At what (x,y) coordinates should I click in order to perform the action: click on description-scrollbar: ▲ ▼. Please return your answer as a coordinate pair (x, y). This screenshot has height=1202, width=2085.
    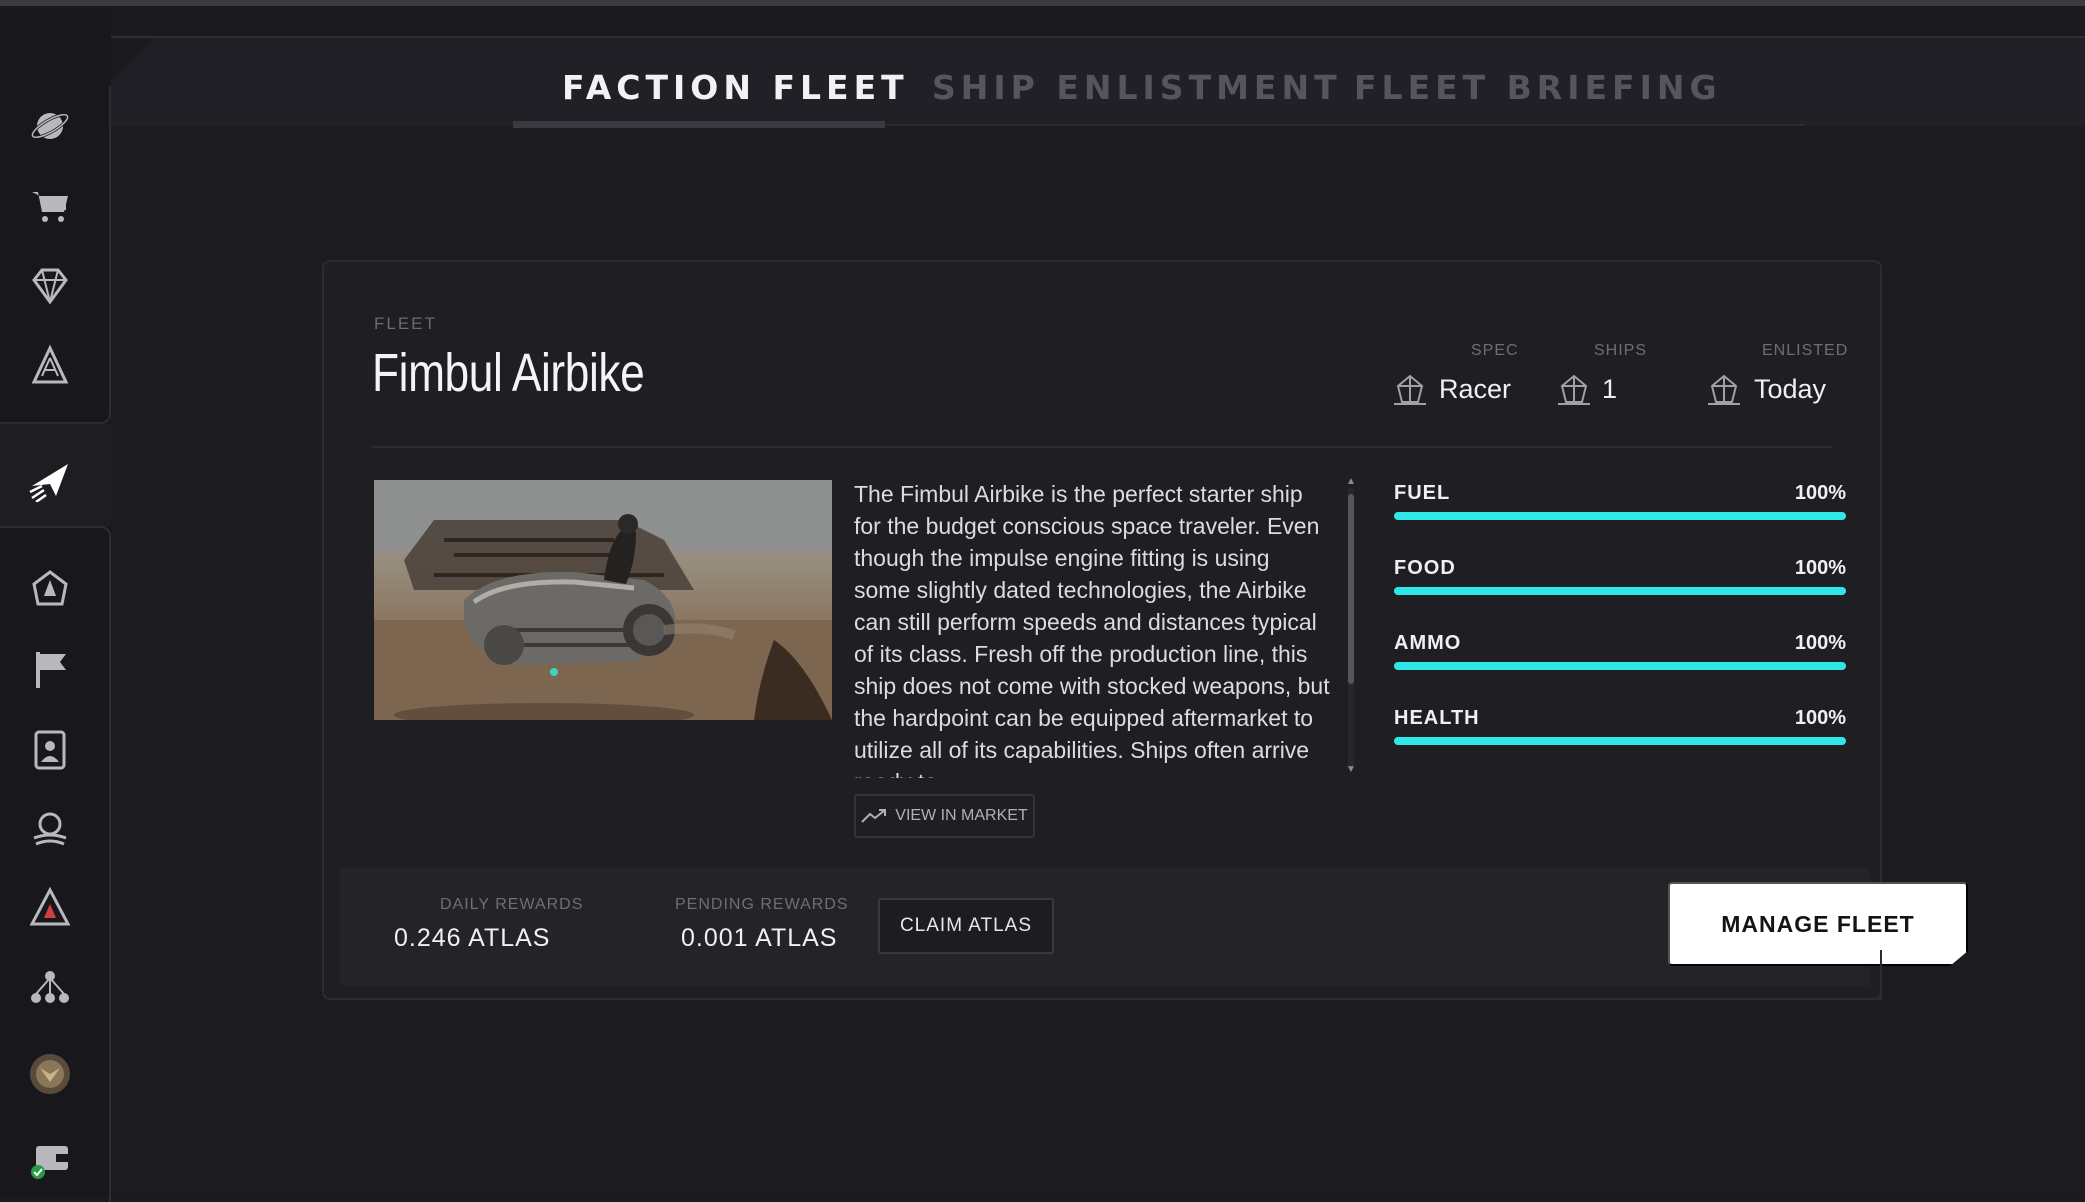
    Looking at the image, I should click on (1351, 627).